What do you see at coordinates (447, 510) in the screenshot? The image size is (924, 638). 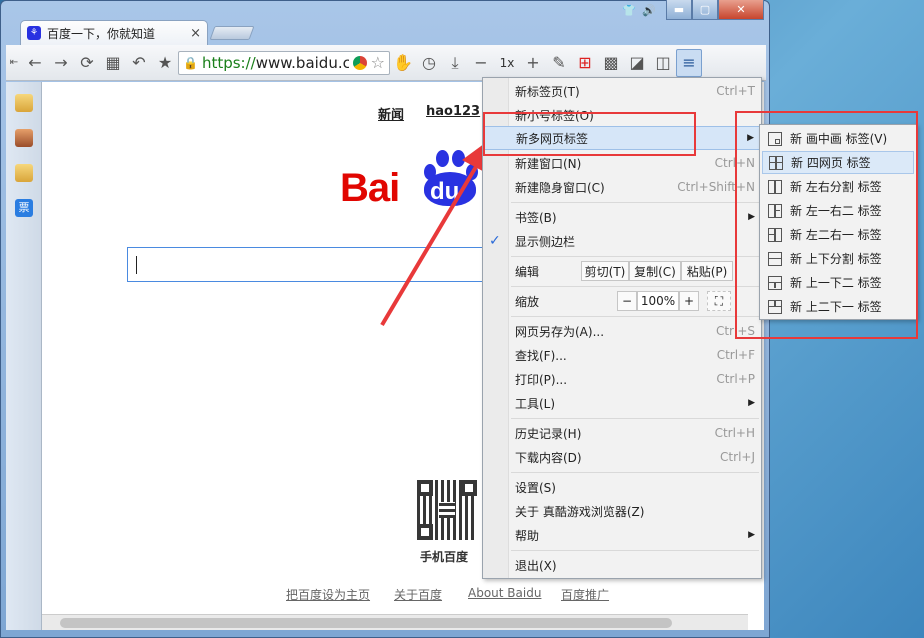 I see `qr-code` at bounding box center [447, 510].